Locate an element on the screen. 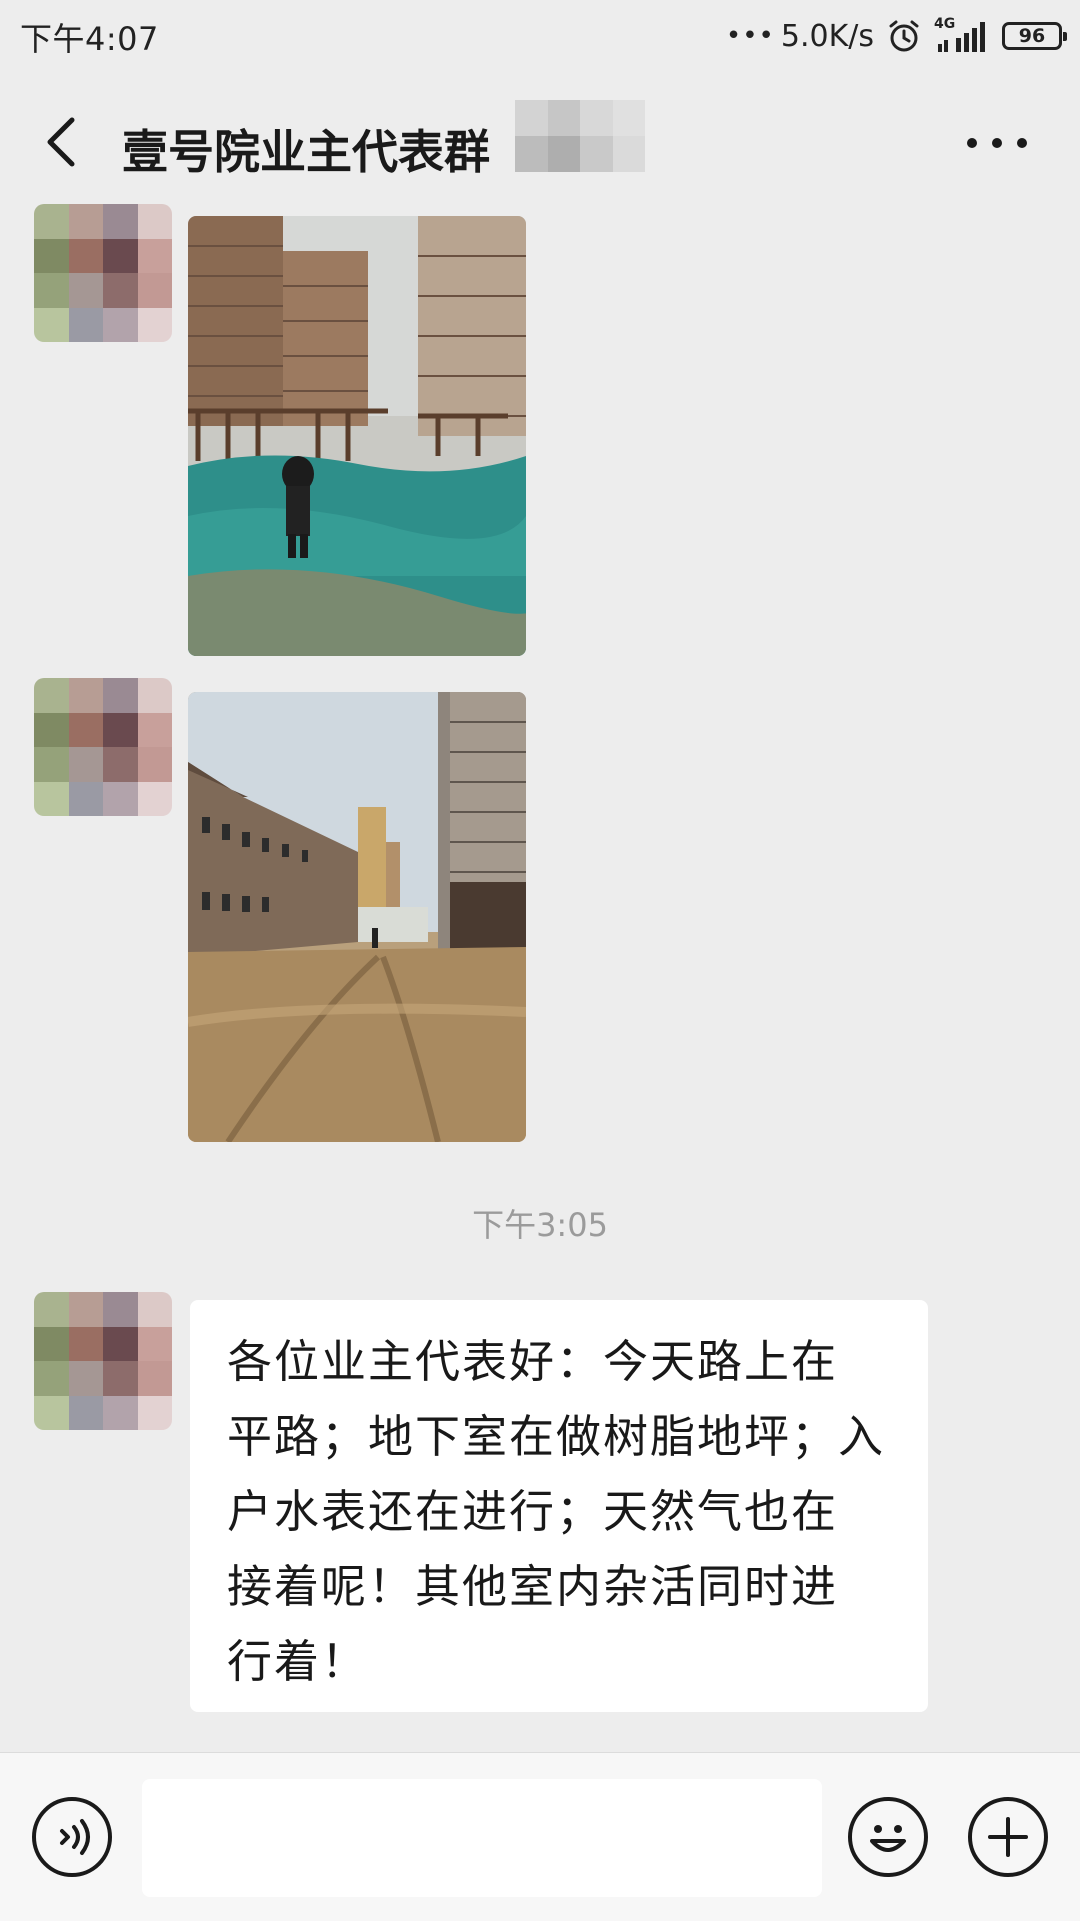 The width and height of the screenshot is (1080, 1921). message-text-line: 接着呢！其他室内杂活同时进 is located at coordinates (533, 1586).